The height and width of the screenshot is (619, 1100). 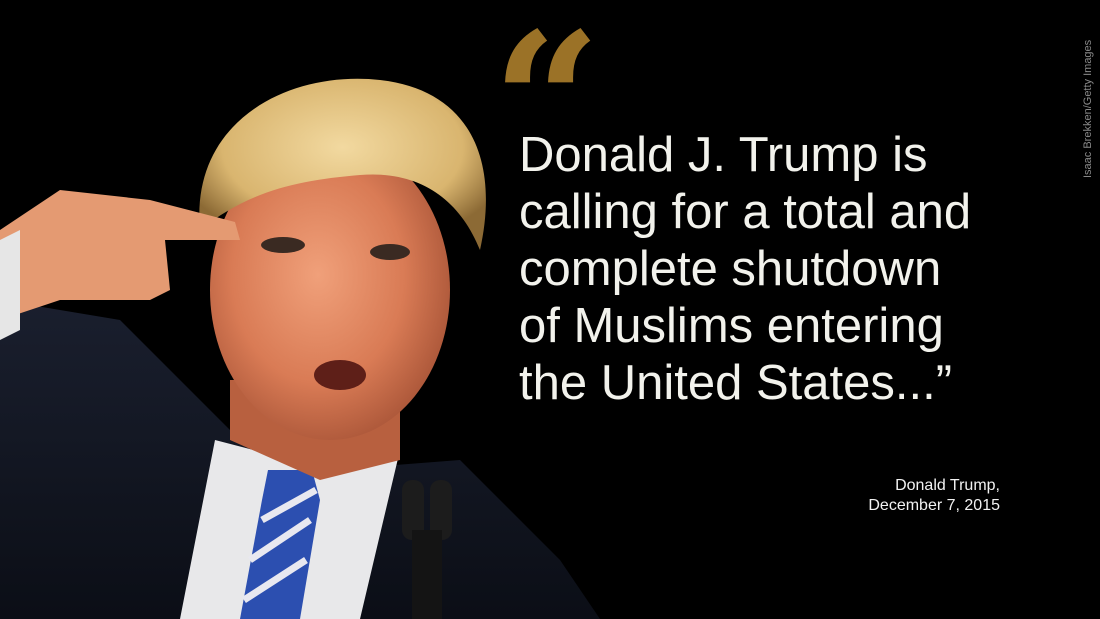 I want to click on quote-line: Donald J. Trump is, so click(x=723, y=155).